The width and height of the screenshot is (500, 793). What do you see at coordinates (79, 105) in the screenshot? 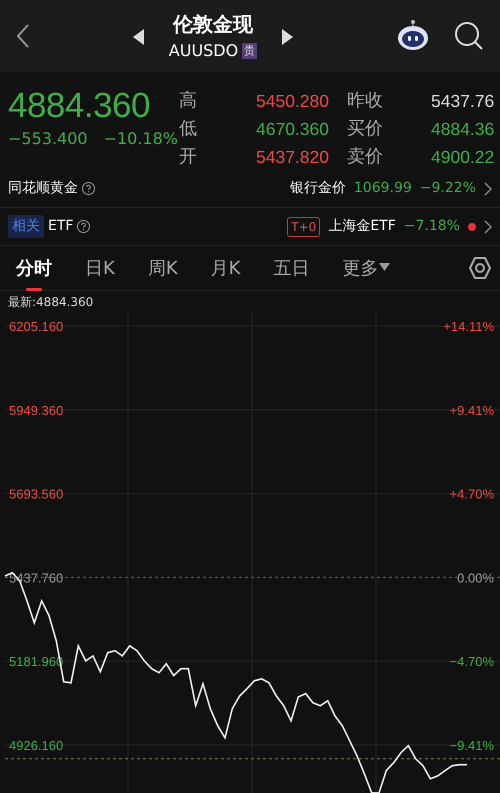
I see `last-price: 4884.360` at bounding box center [79, 105].